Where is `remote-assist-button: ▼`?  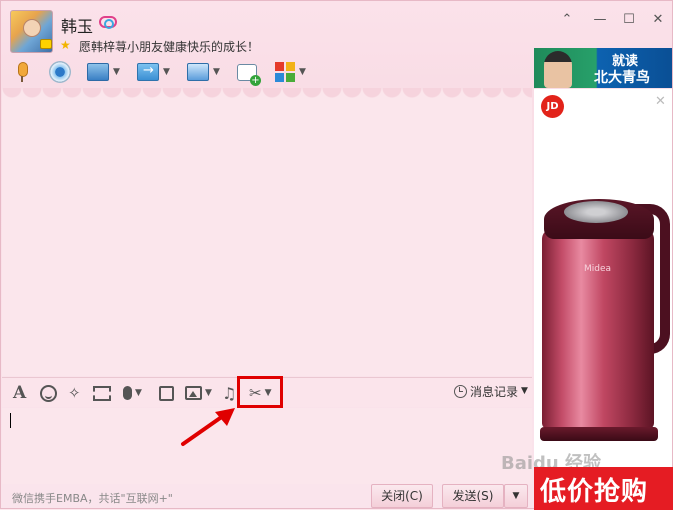 remote-assist-button: ▼ is located at coordinates (203, 72).